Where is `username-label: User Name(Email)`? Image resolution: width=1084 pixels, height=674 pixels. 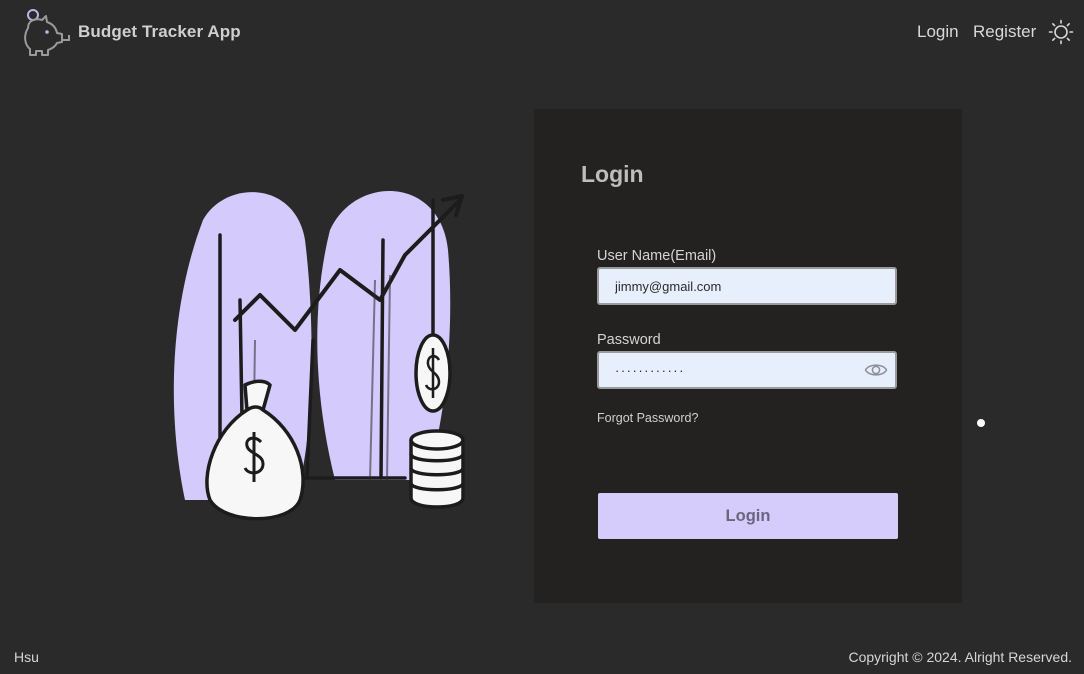 username-label: User Name(Email) is located at coordinates (657, 256).